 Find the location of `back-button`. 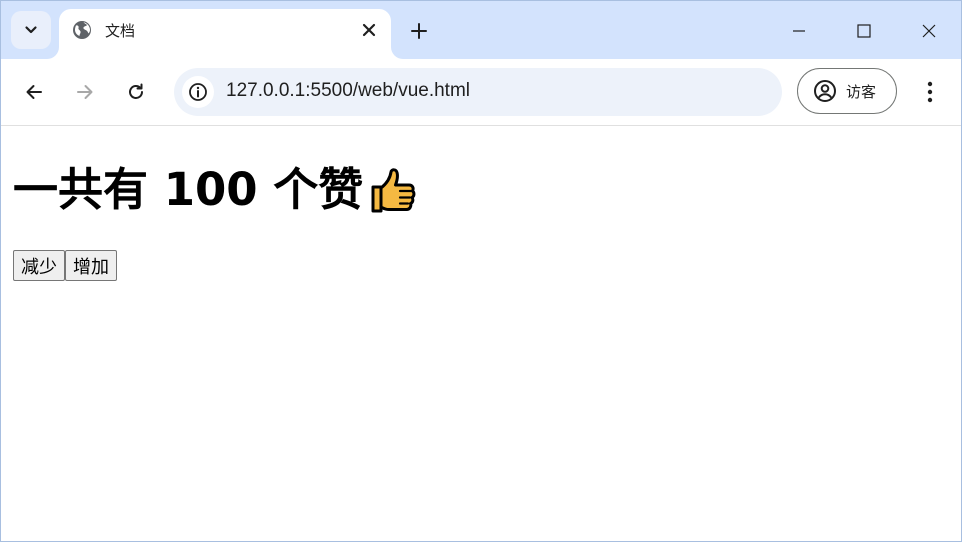

back-button is located at coordinates (34, 92).